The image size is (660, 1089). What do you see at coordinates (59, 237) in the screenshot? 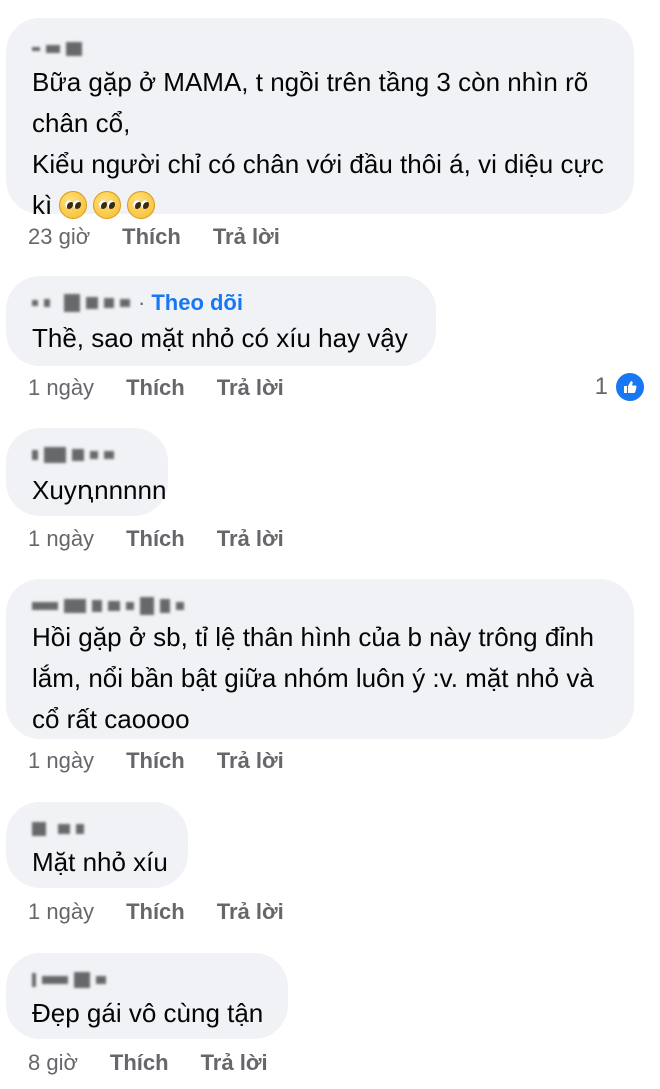
I see `comment-timestamp: 23 giờ` at bounding box center [59, 237].